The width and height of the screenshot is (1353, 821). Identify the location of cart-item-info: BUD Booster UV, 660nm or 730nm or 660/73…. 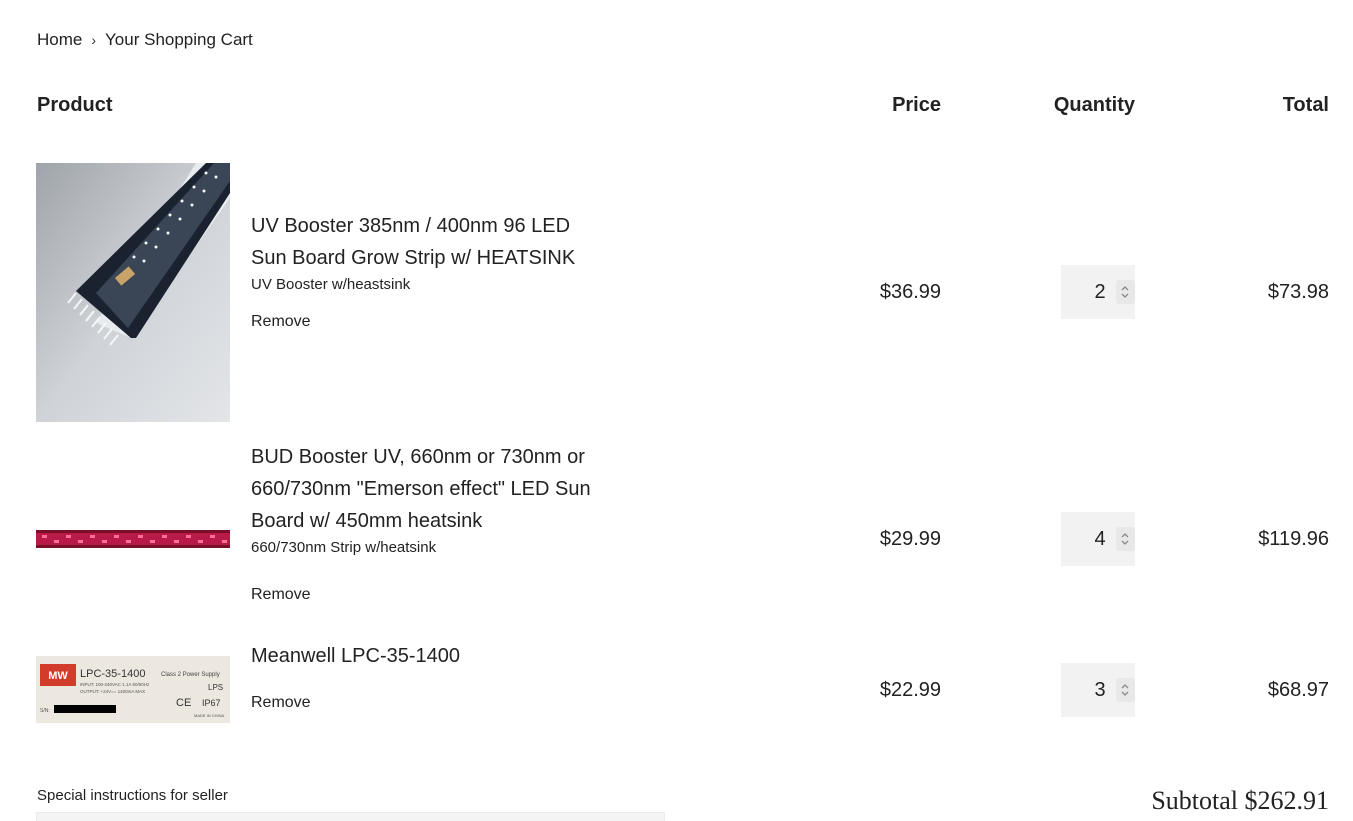
(431, 522).